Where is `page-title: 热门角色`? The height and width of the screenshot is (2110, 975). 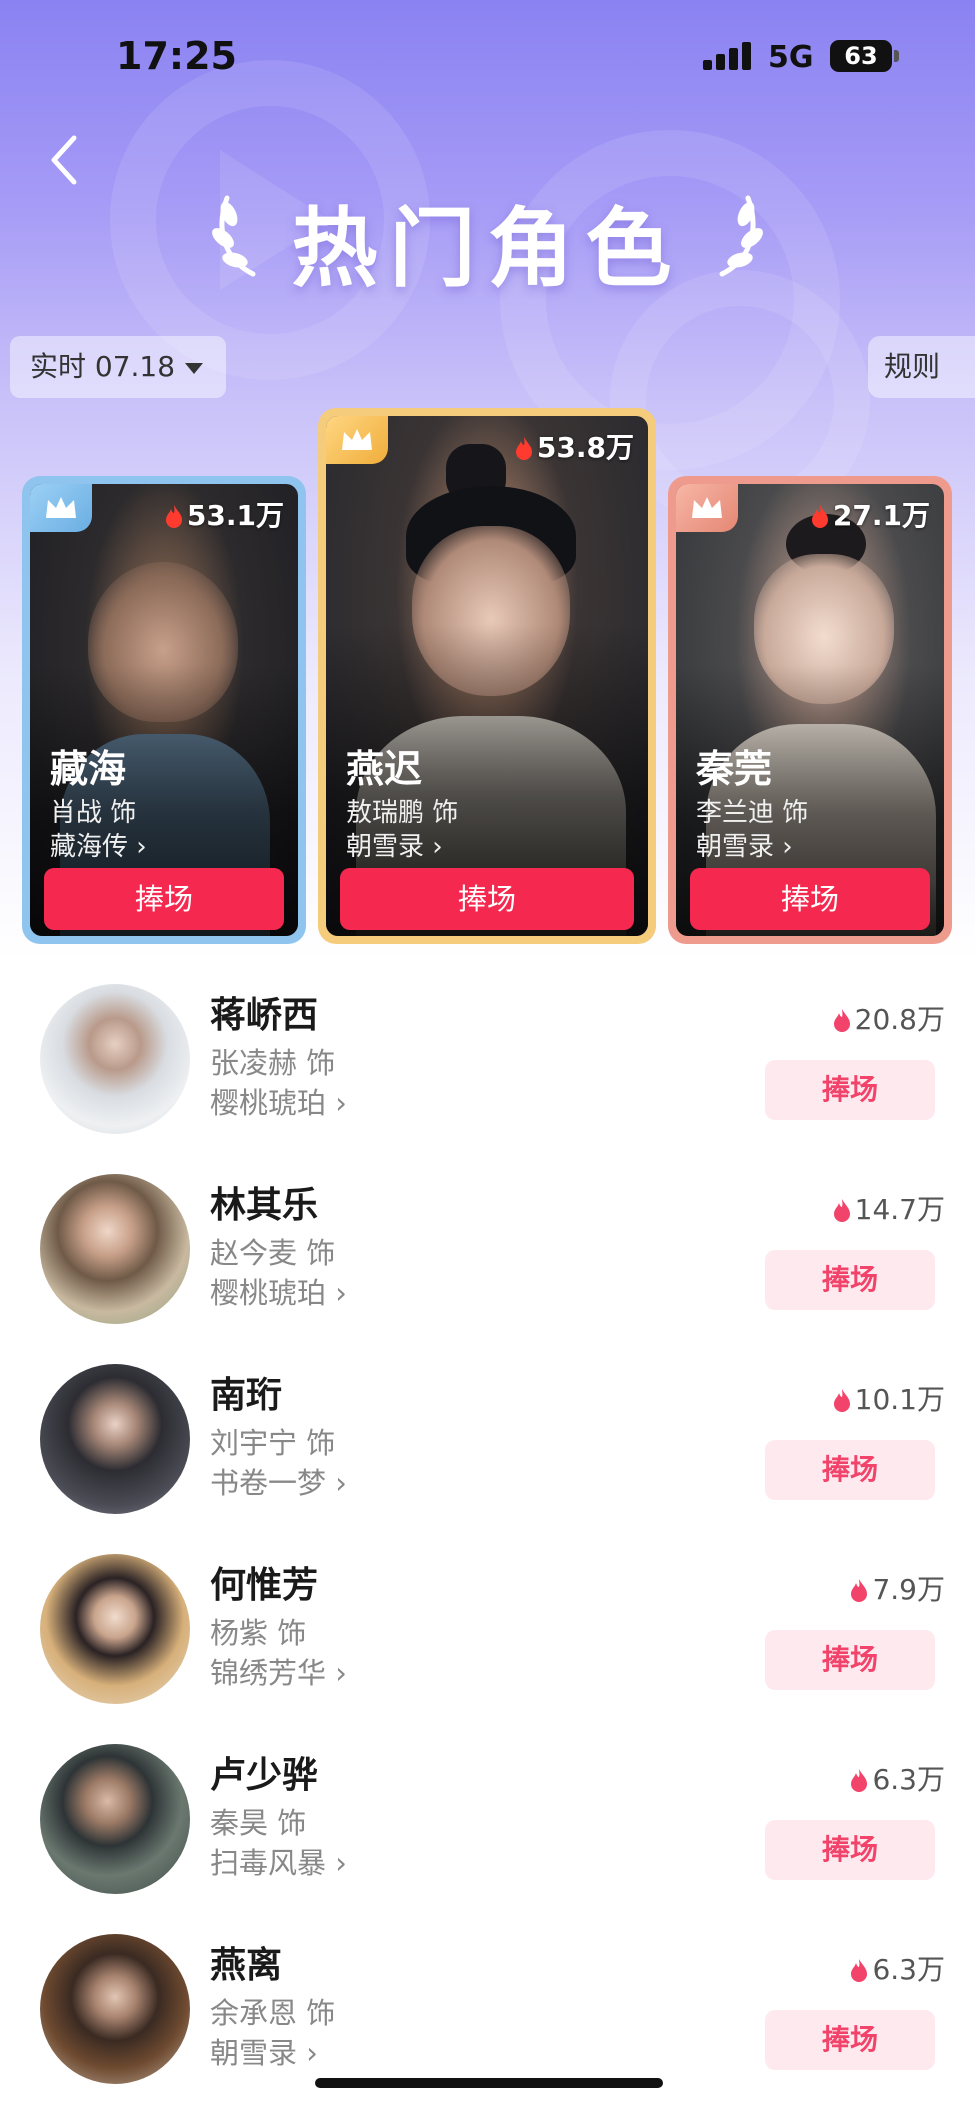
page-title: 热门角色 is located at coordinates (487, 249).